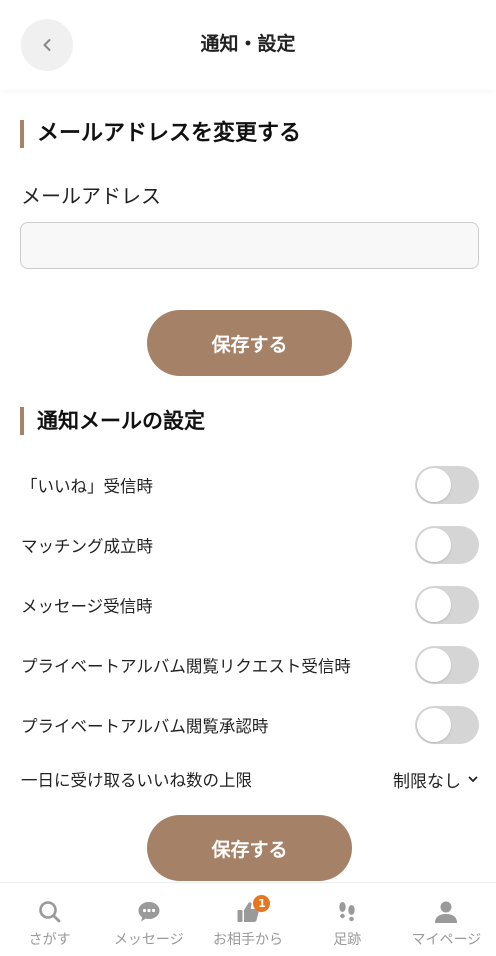 This screenshot has width=496, height=956. What do you see at coordinates (262, 903) in the screenshot?
I see `notification-badge: 1` at bounding box center [262, 903].